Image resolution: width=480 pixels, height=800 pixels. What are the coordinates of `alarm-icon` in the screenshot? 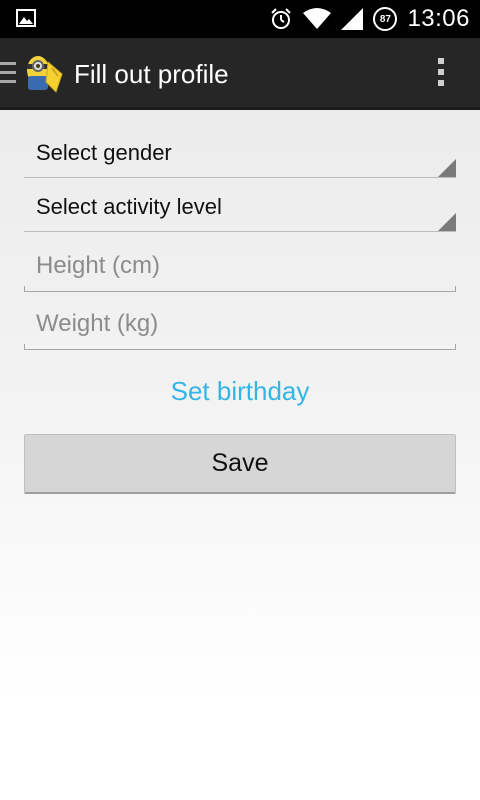 It's located at (281, 19).